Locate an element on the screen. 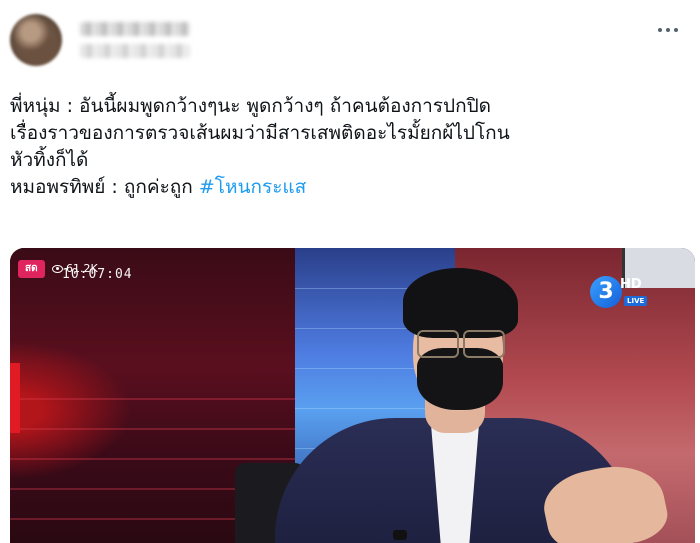  studio-light is located at coordinates (15, 398).